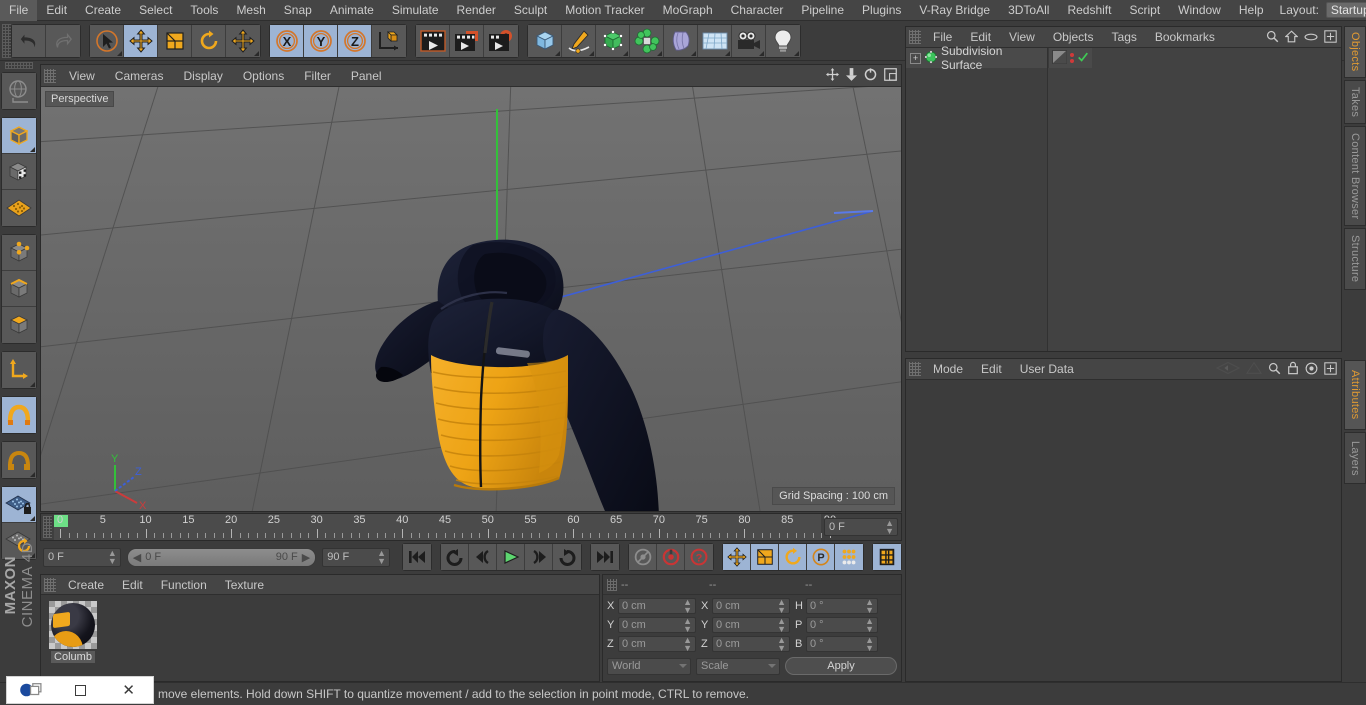 The height and width of the screenshot is (705, 1366). What do you see at coordinates (175, 40) in the screenshot?
I see `scale-icon` at bounding box center [175, 40].